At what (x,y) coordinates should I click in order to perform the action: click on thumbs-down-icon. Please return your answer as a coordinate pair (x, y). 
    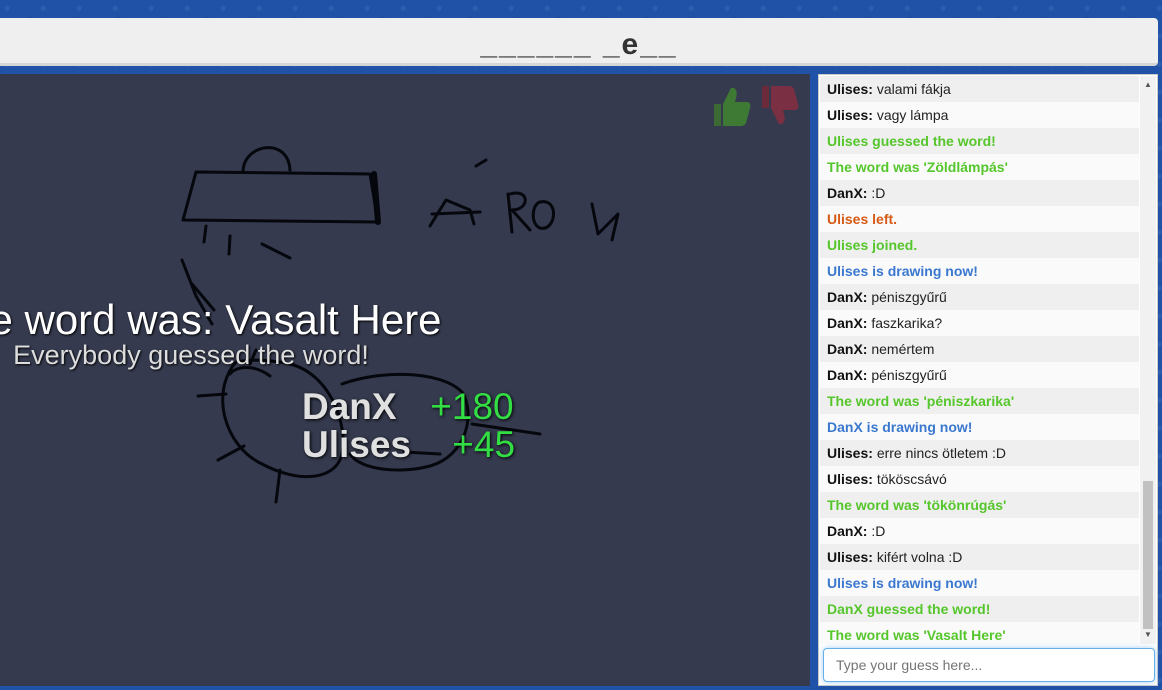
    Looking at the image, I should click on (779, 106).